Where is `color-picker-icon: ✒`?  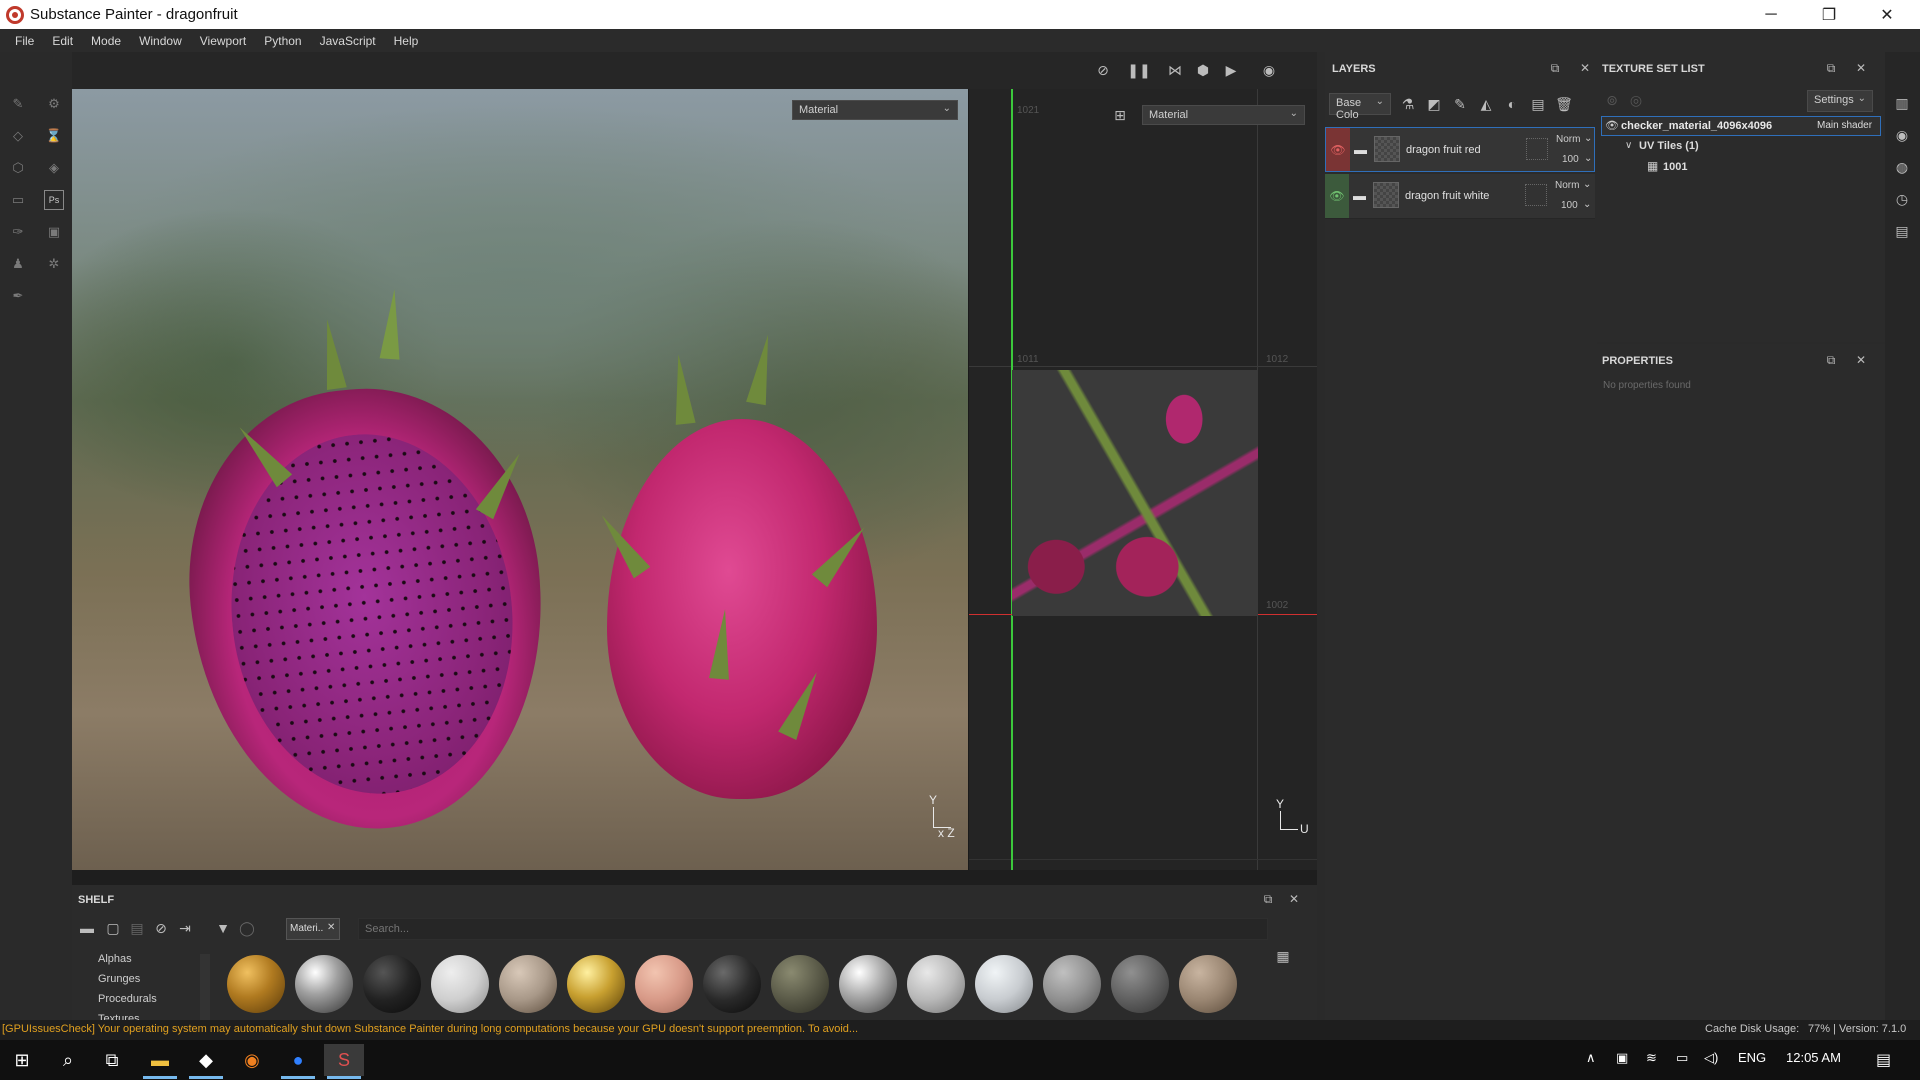
color-picker-icon: ✒ is located at coordinates (18, 296).